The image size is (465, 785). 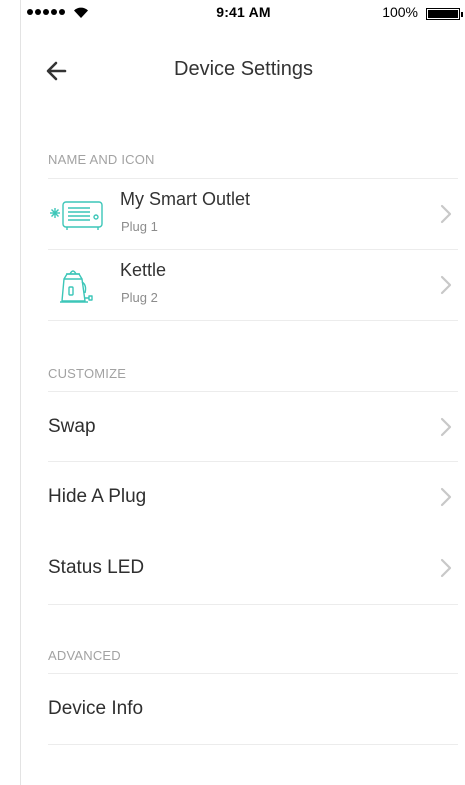 What do you see at coordinates (87, 373) in the screenshot?
I see `section-header-customize: CUSTOMIZE` at bounding box center [87, 373].